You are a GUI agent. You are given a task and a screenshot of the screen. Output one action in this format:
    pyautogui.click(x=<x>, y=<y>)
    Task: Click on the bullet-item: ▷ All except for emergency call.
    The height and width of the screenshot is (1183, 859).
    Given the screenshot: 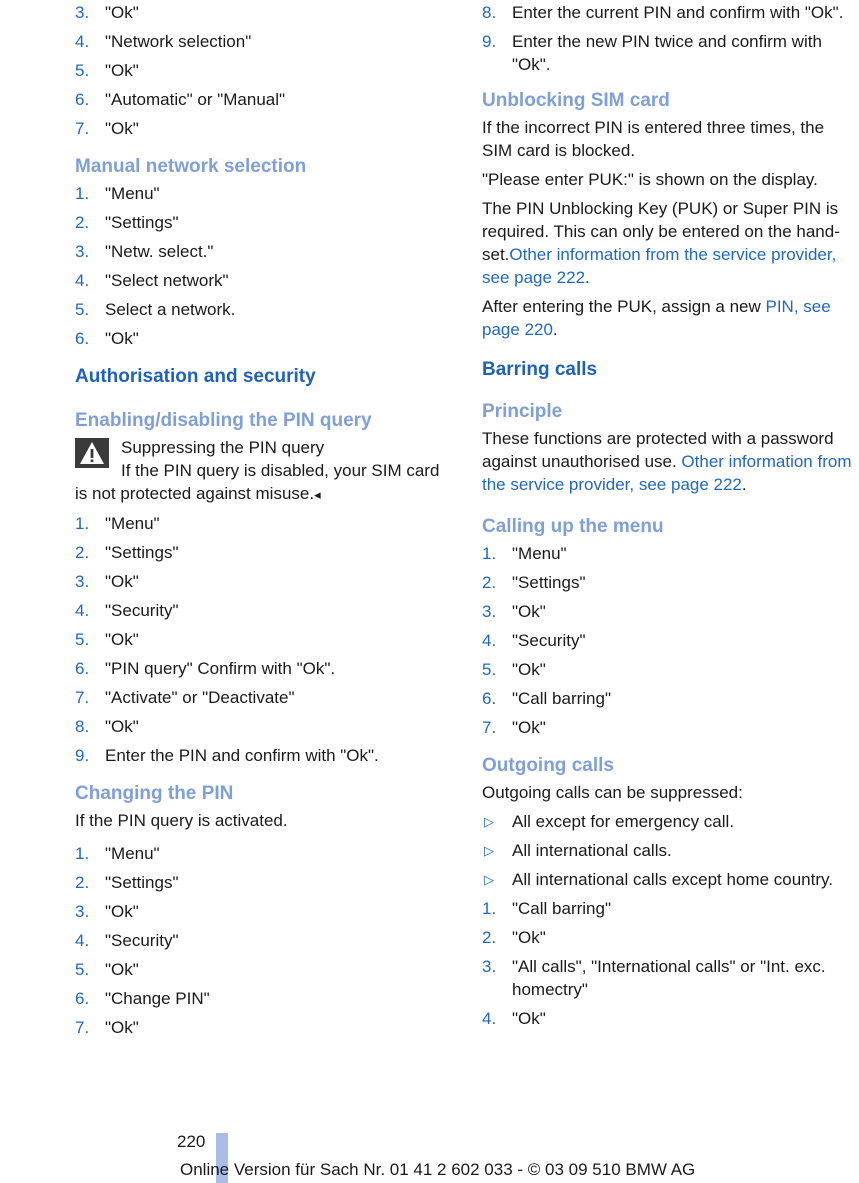 What is the action you would take?
    pyautogui.click(x=670, y=821)
    